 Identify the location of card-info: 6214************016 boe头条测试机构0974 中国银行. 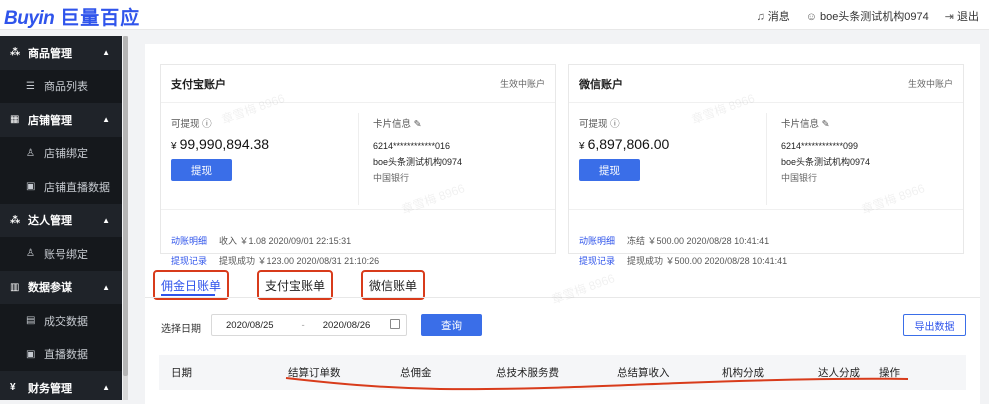
(417, 162).